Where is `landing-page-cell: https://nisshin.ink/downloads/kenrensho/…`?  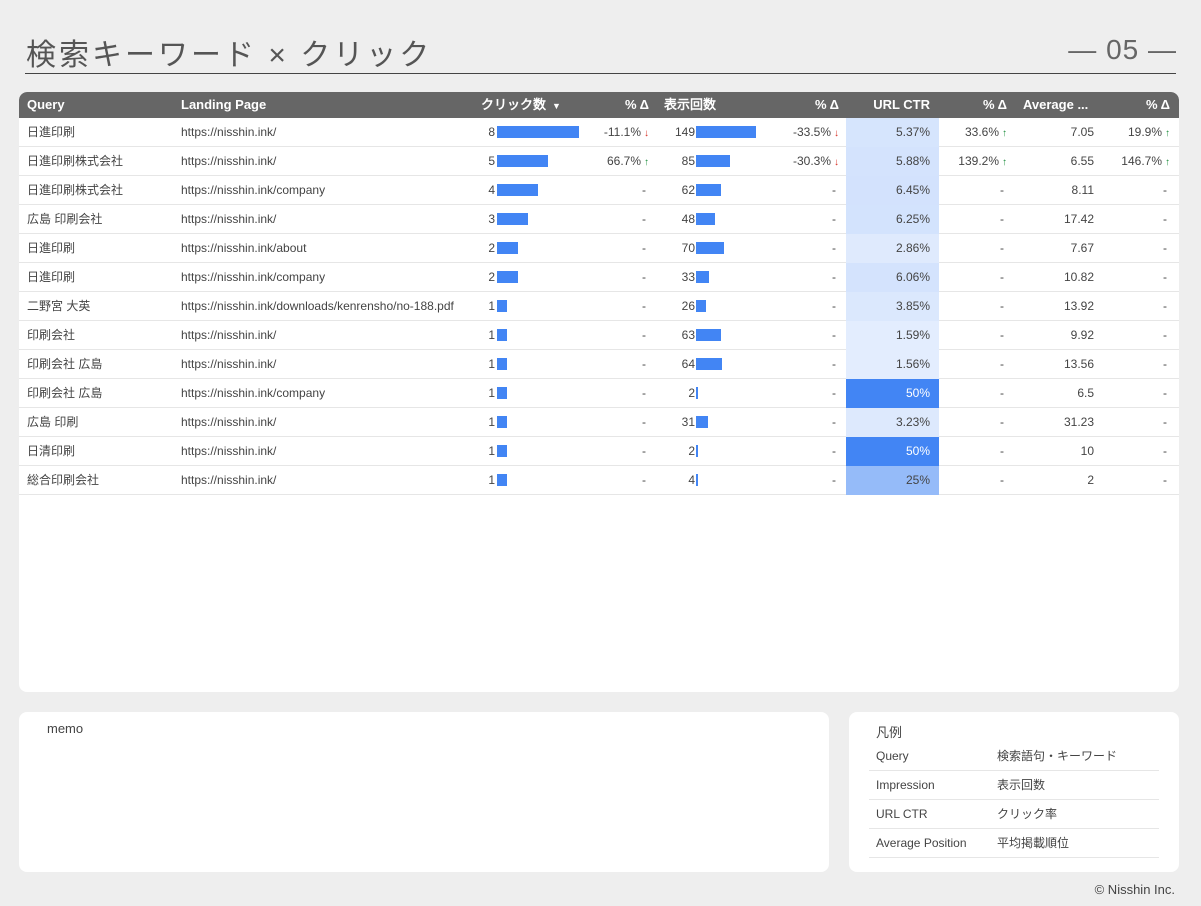 landing-page-cell: https://nisshin.ink/downloads/kenrensho/… is located at coordinates (317, 306).